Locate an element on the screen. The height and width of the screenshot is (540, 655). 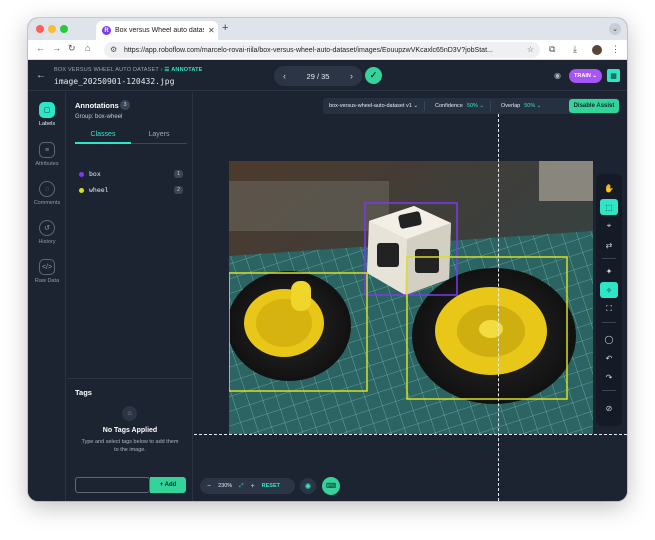
pager-count: 29 / 35 is located at coordinates (318, 76).